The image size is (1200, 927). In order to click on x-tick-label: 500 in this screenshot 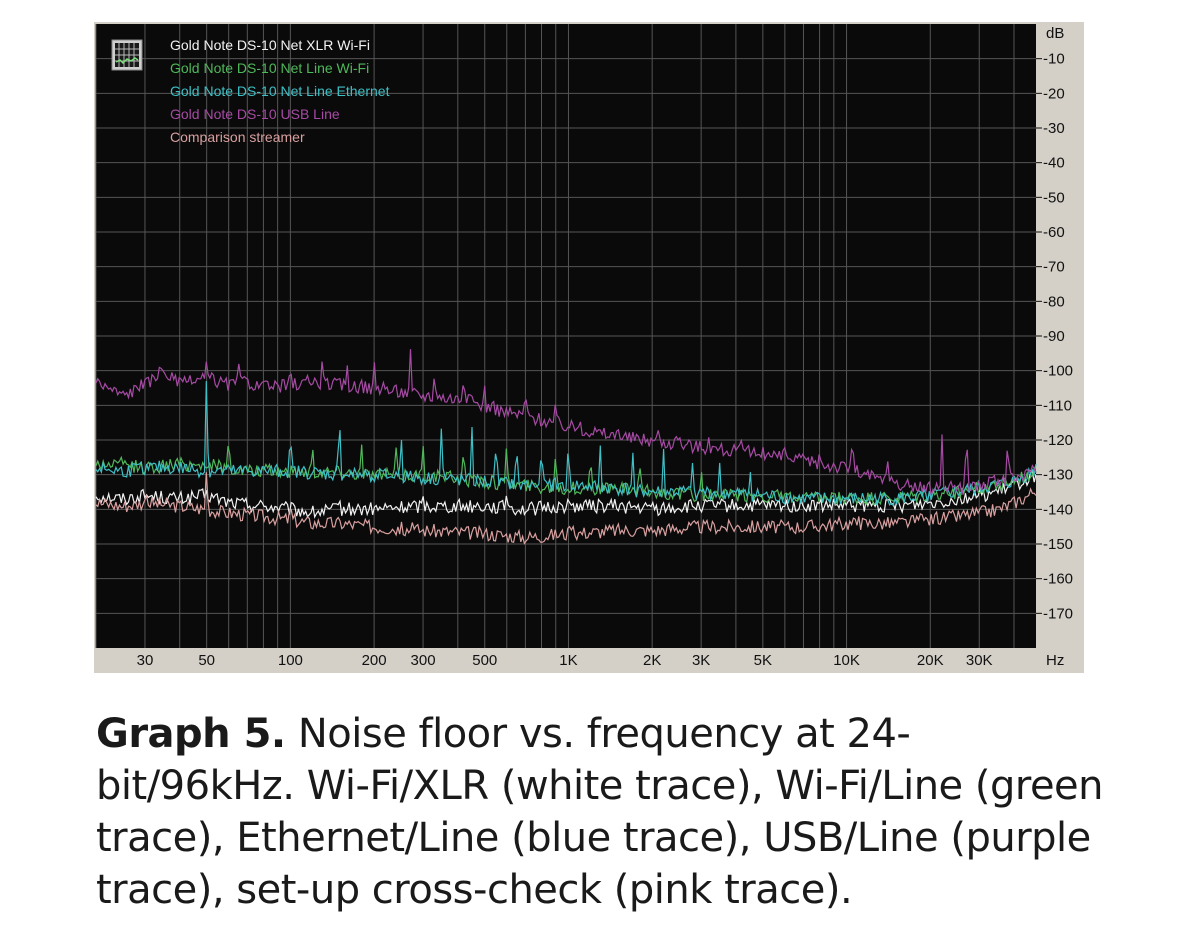, I will do `click(484, 660)`.